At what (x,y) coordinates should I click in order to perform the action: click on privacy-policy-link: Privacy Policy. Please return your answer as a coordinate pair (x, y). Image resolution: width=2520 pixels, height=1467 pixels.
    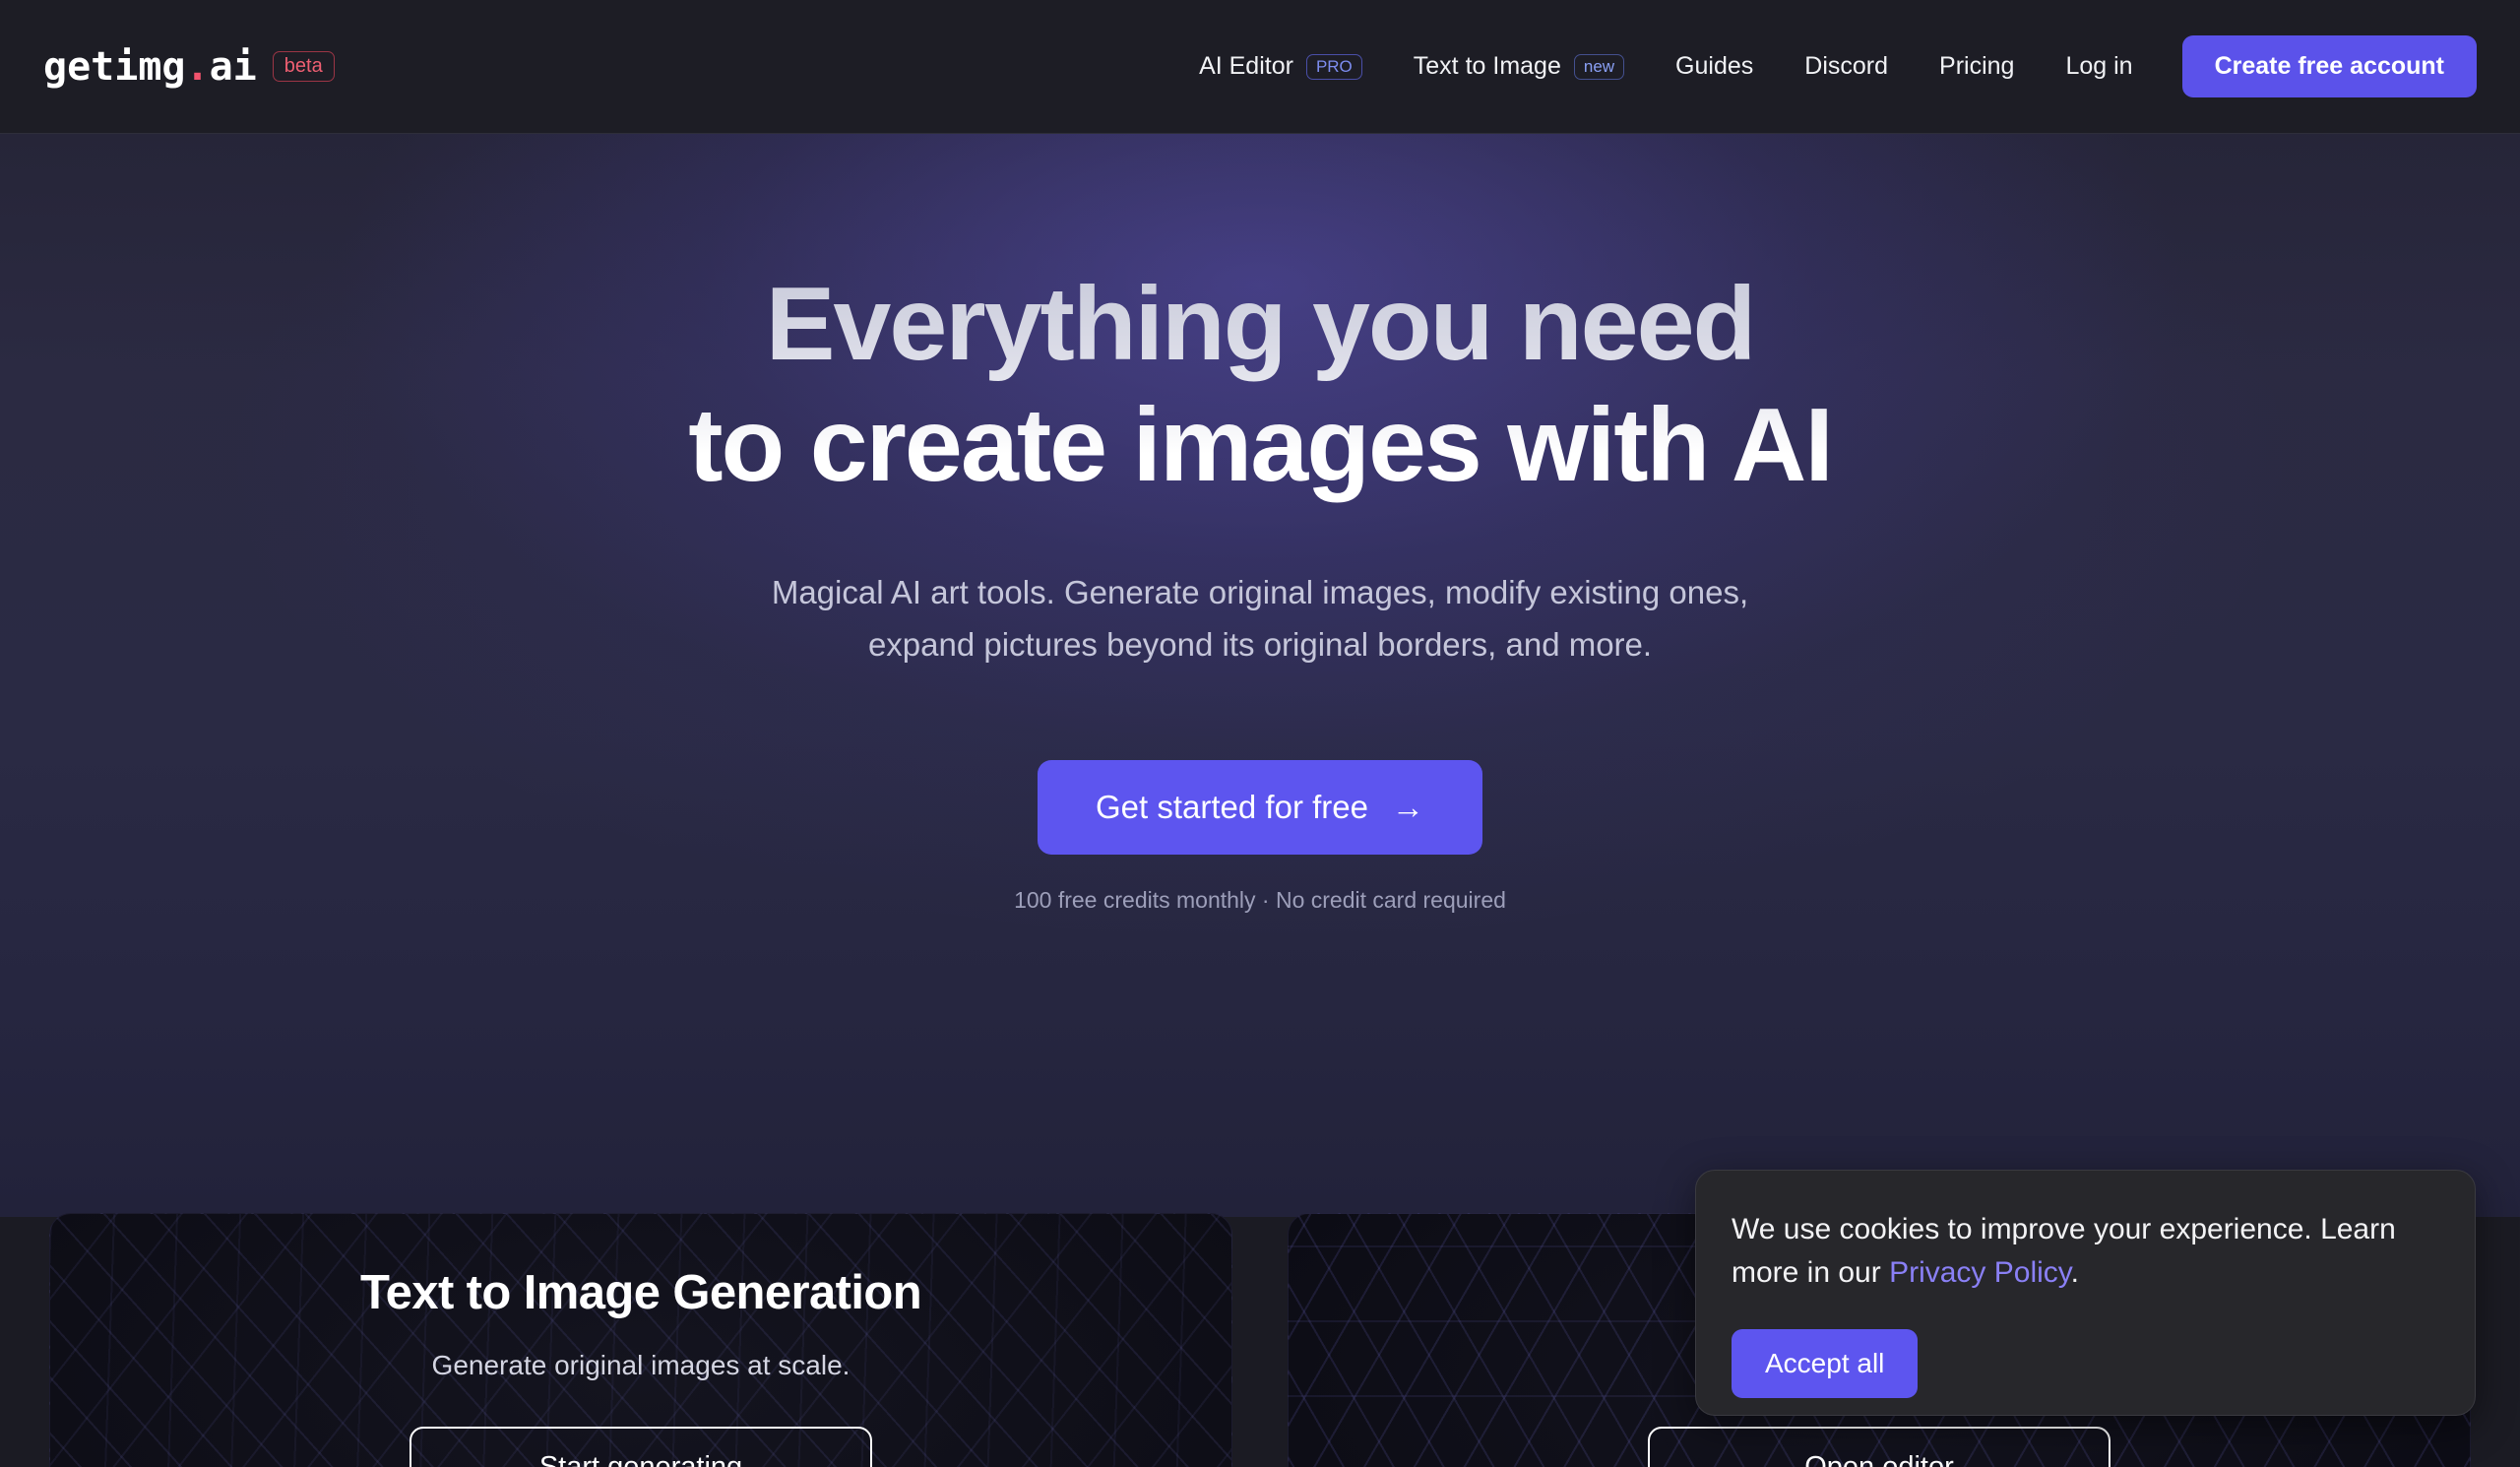
    Looking at the image, I should click on (1979, 1272).